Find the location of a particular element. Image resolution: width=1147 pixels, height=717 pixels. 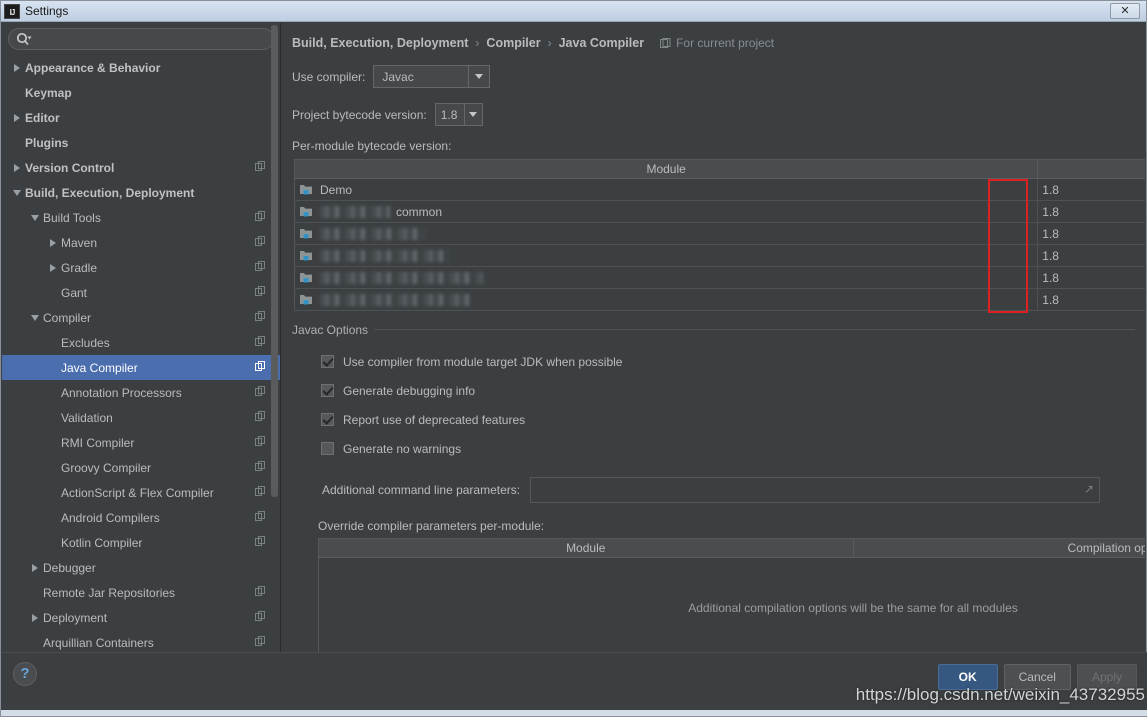

additional-params-input: ↗ is located at coordinates (815, 490).